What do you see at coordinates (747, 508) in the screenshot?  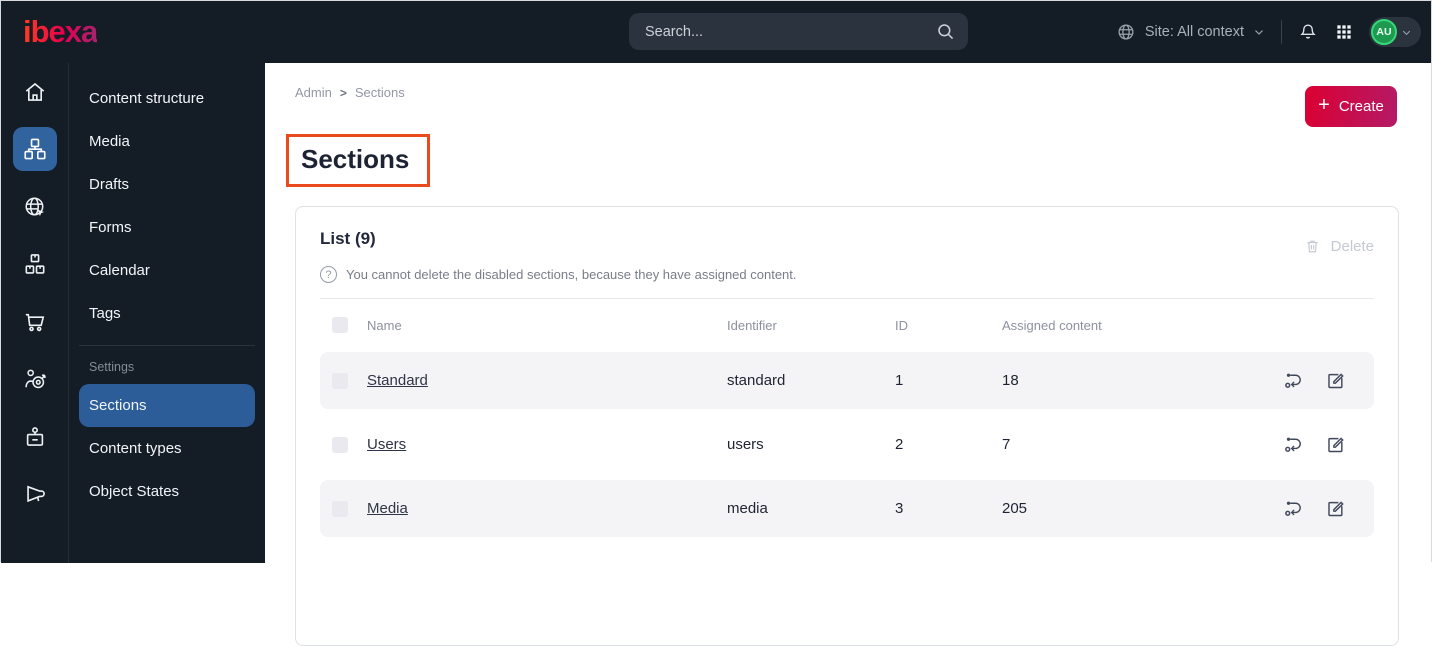 I see `section-identifier: media` at bounding box center [747, 508].